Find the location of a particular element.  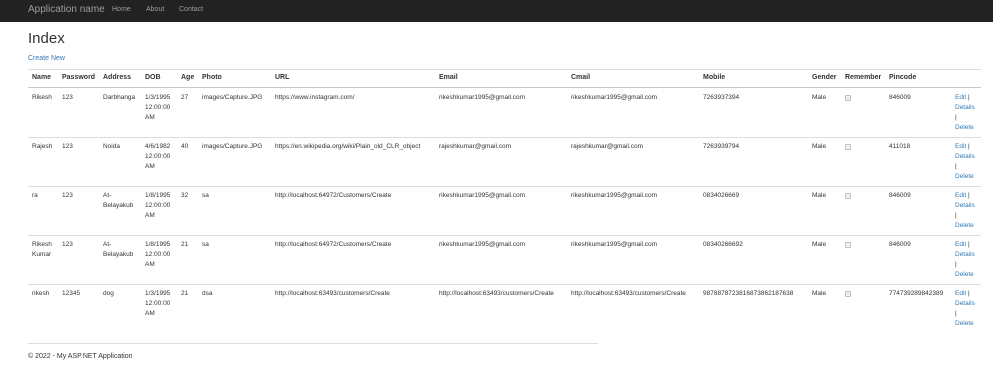

cell-pincode: 411018 is located at coordinates (900, 146).